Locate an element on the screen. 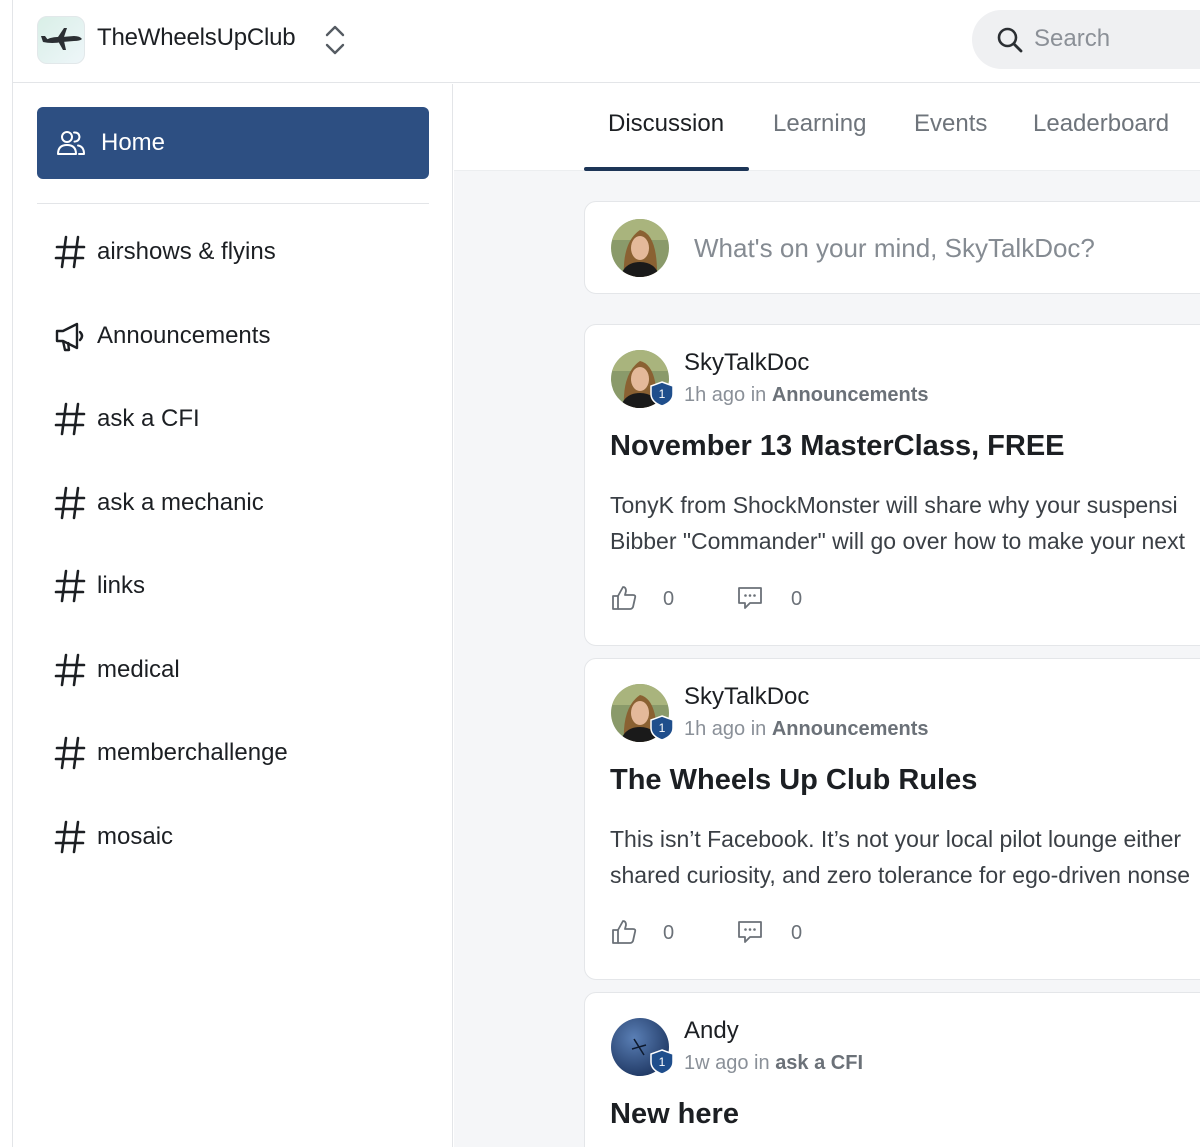 The height and width of the screenshot is (1147, 1200). sidebar-item-label: airshows & flyins is located at coordinates (186, 251).